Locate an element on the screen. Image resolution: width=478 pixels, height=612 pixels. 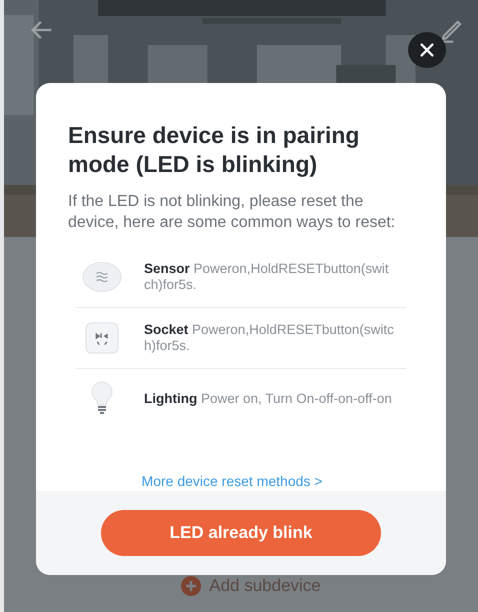
reset-instruction: Lighting Power on, Turn On-off-on-off-on is located at coordinates (268, 399).